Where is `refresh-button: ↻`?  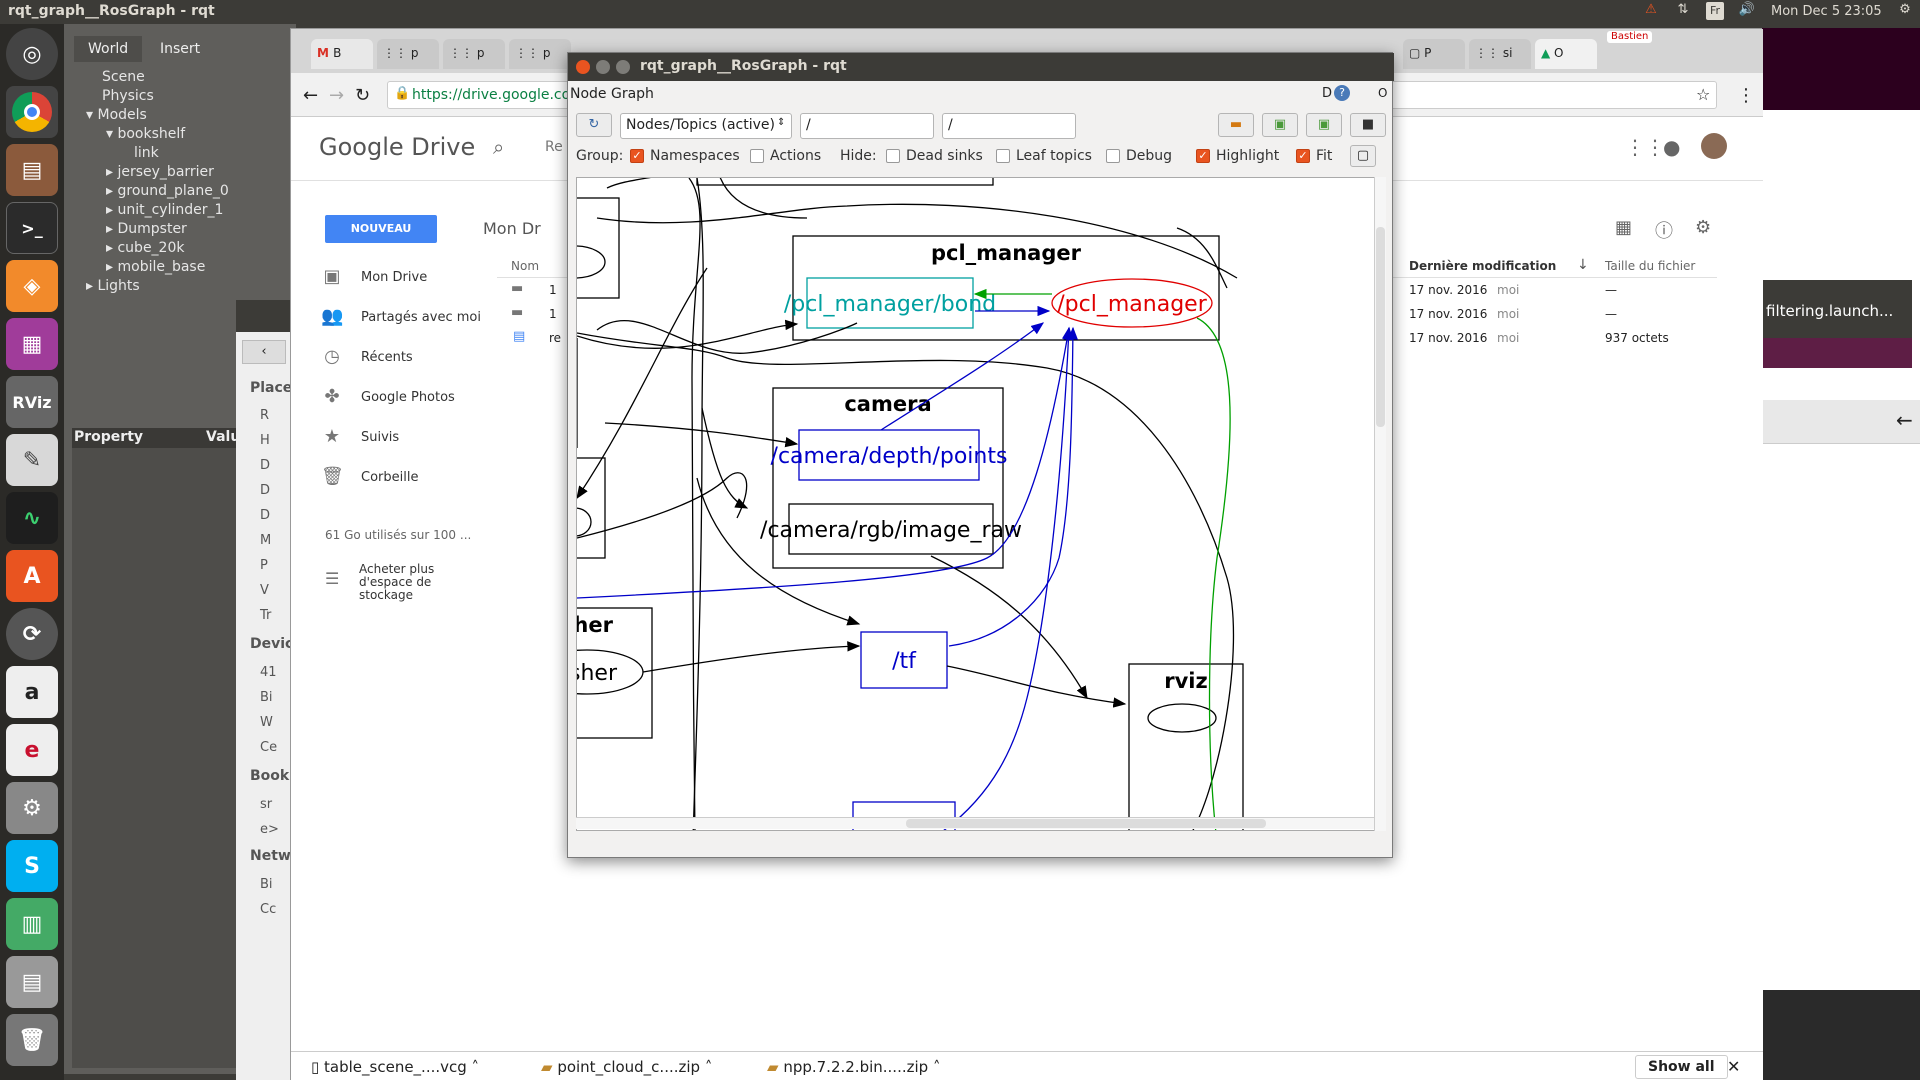
refresh-button: ↻ is located at coordinates (594, 125).